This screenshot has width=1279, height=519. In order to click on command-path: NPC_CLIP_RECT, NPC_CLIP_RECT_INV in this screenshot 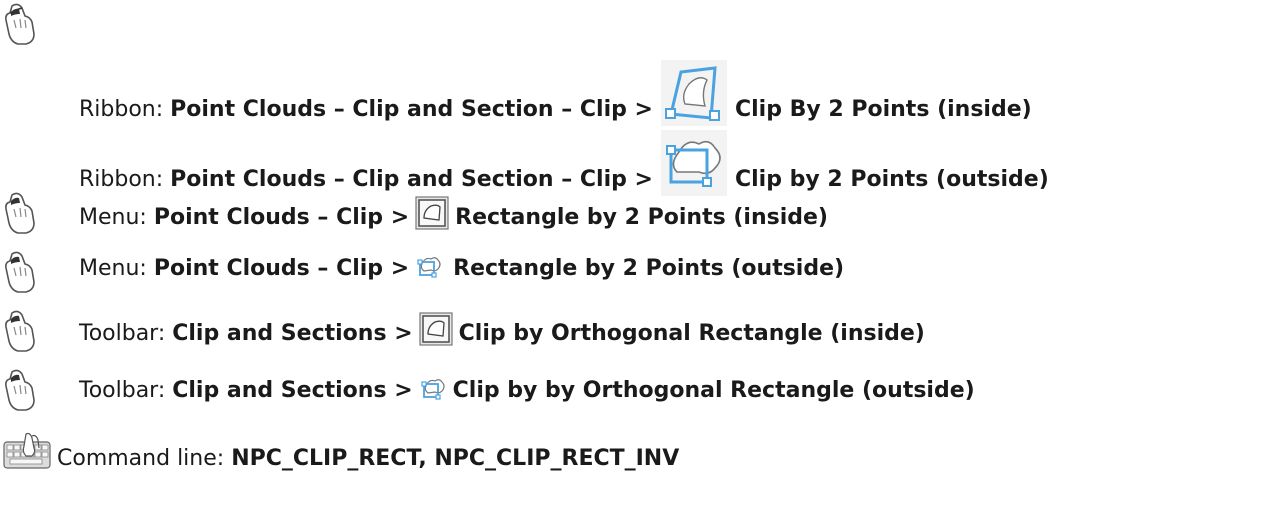, I will do `click(455, 458)`.